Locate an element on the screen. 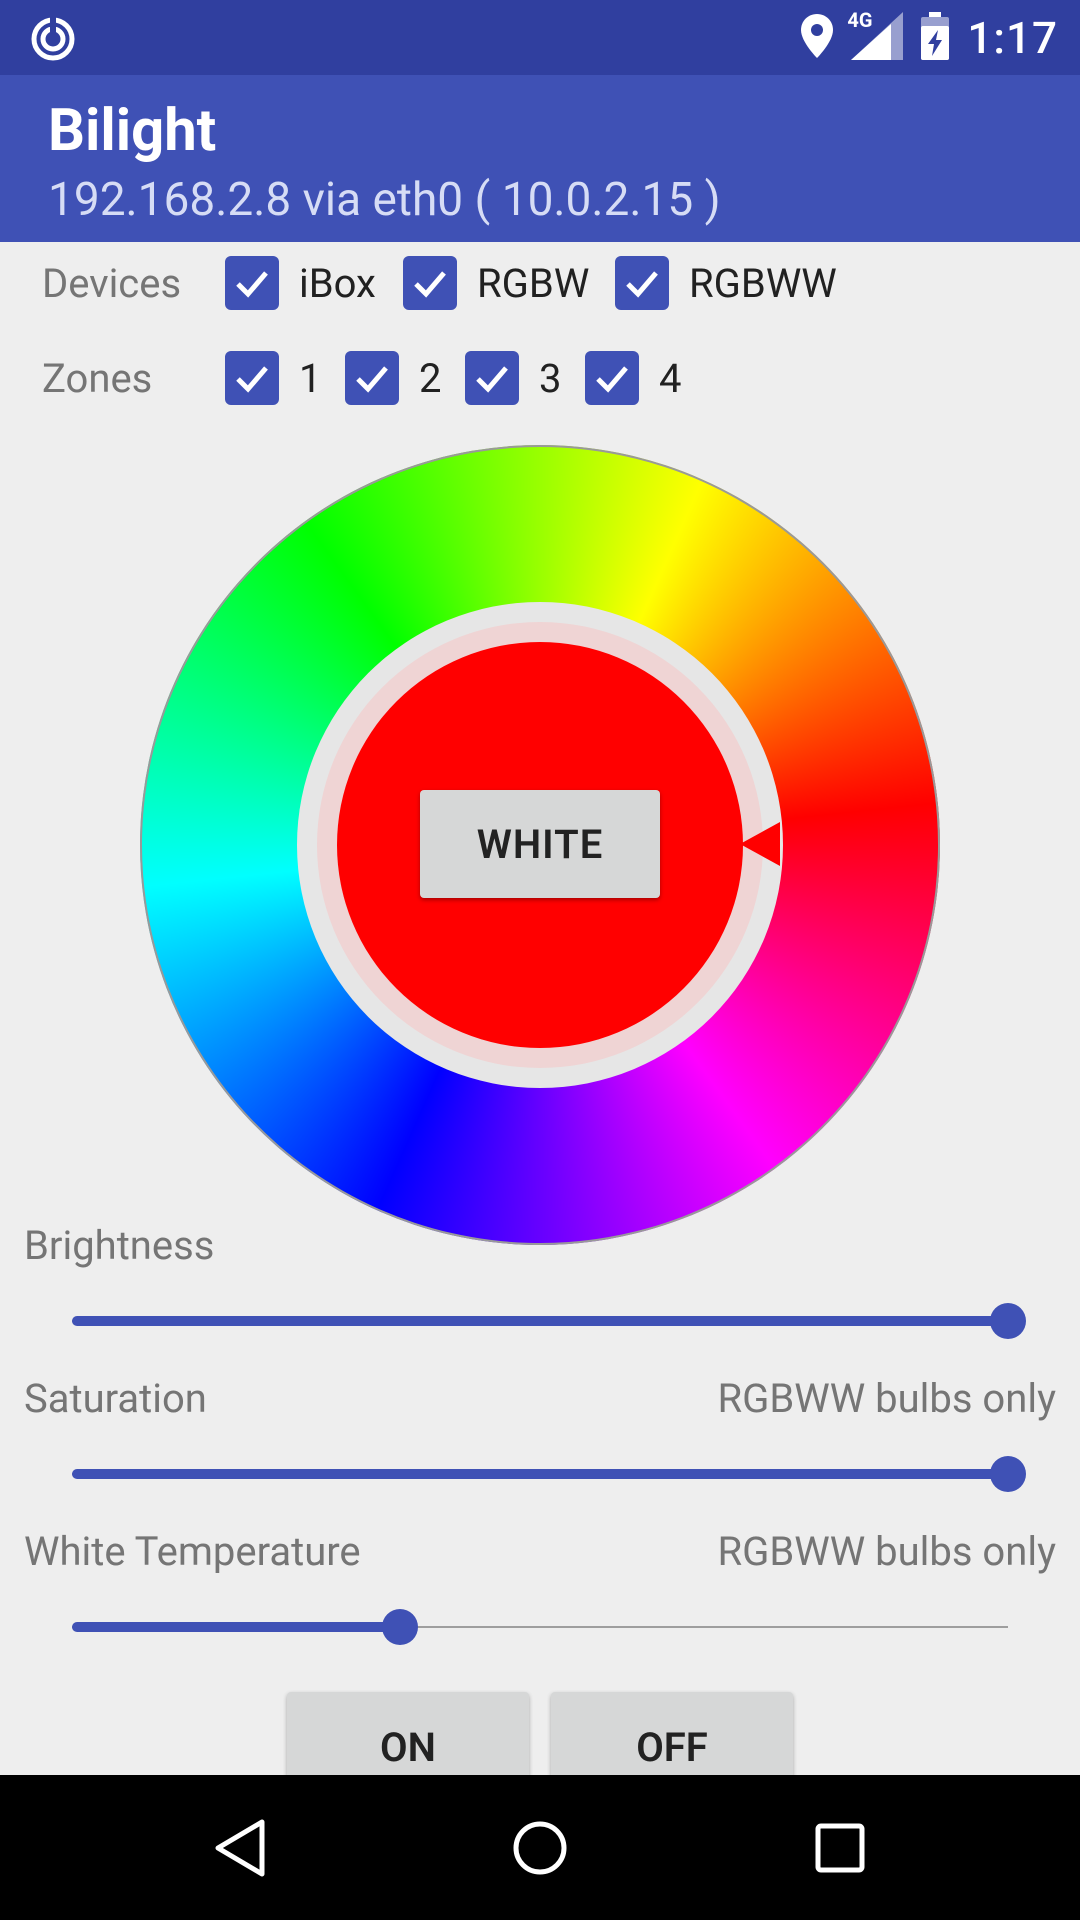 This screenshot has height=1920, width=1080. white-temperature-slider-thumb is located at coordinates (399, 1627).